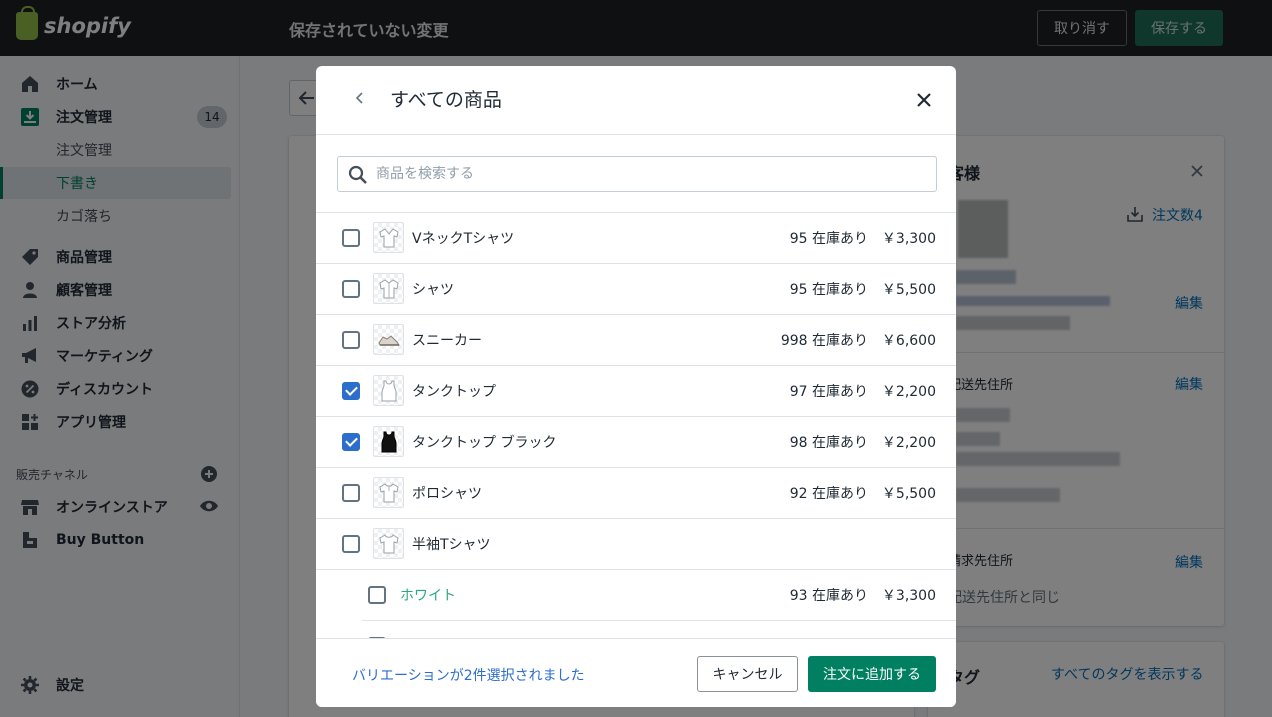 The height and width of the screenshot is (717, 1272). What do you see at coordinates (468, 675) in the screenshot?
I see `selected-variants-link: バリエーションが2件選択されました` at bounding box center [468, 675].